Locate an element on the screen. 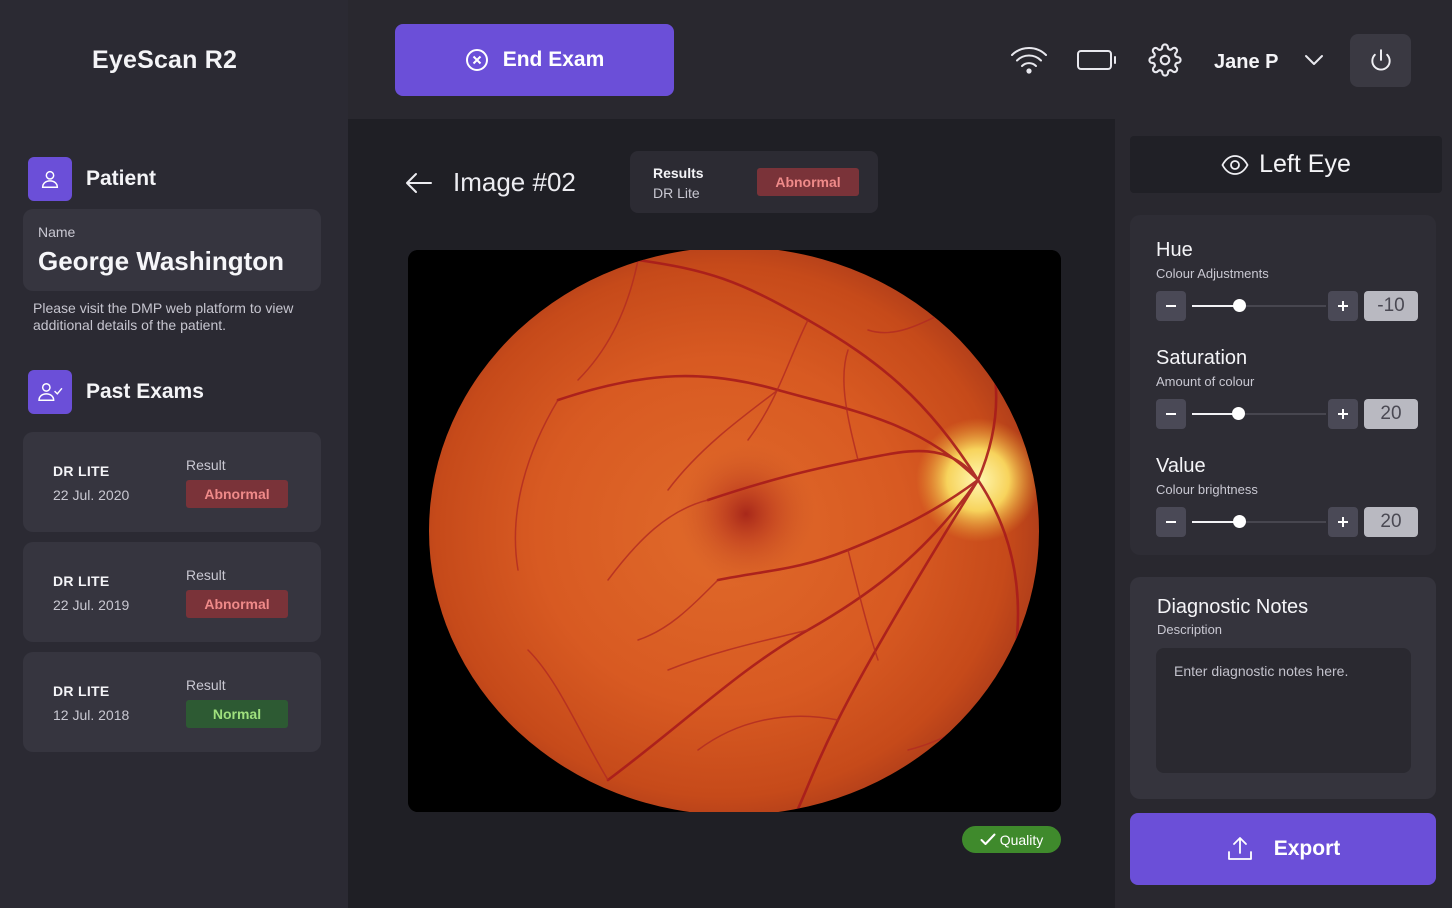 This screenshot has width=1452, height=908. value-increase-button is located at coordinates (1343, 522).